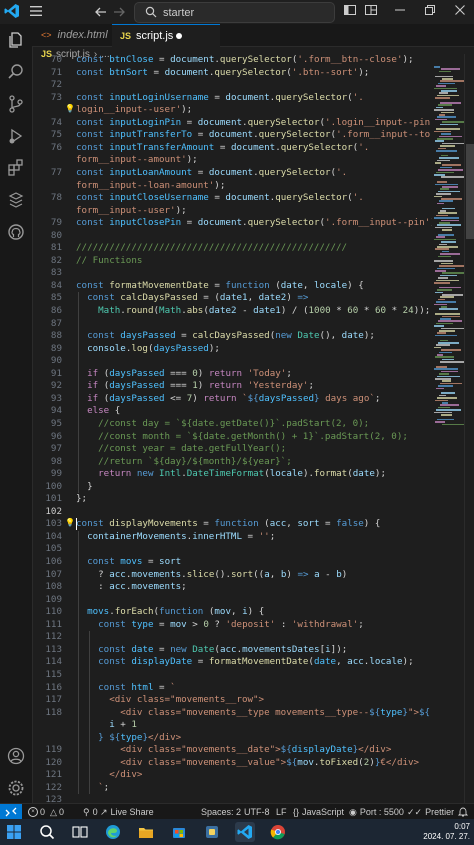 The image size is (474, 845). Describe the element at coordinates (469, 428) in the screenshot. I see `vertical-scrollbar` at that location.